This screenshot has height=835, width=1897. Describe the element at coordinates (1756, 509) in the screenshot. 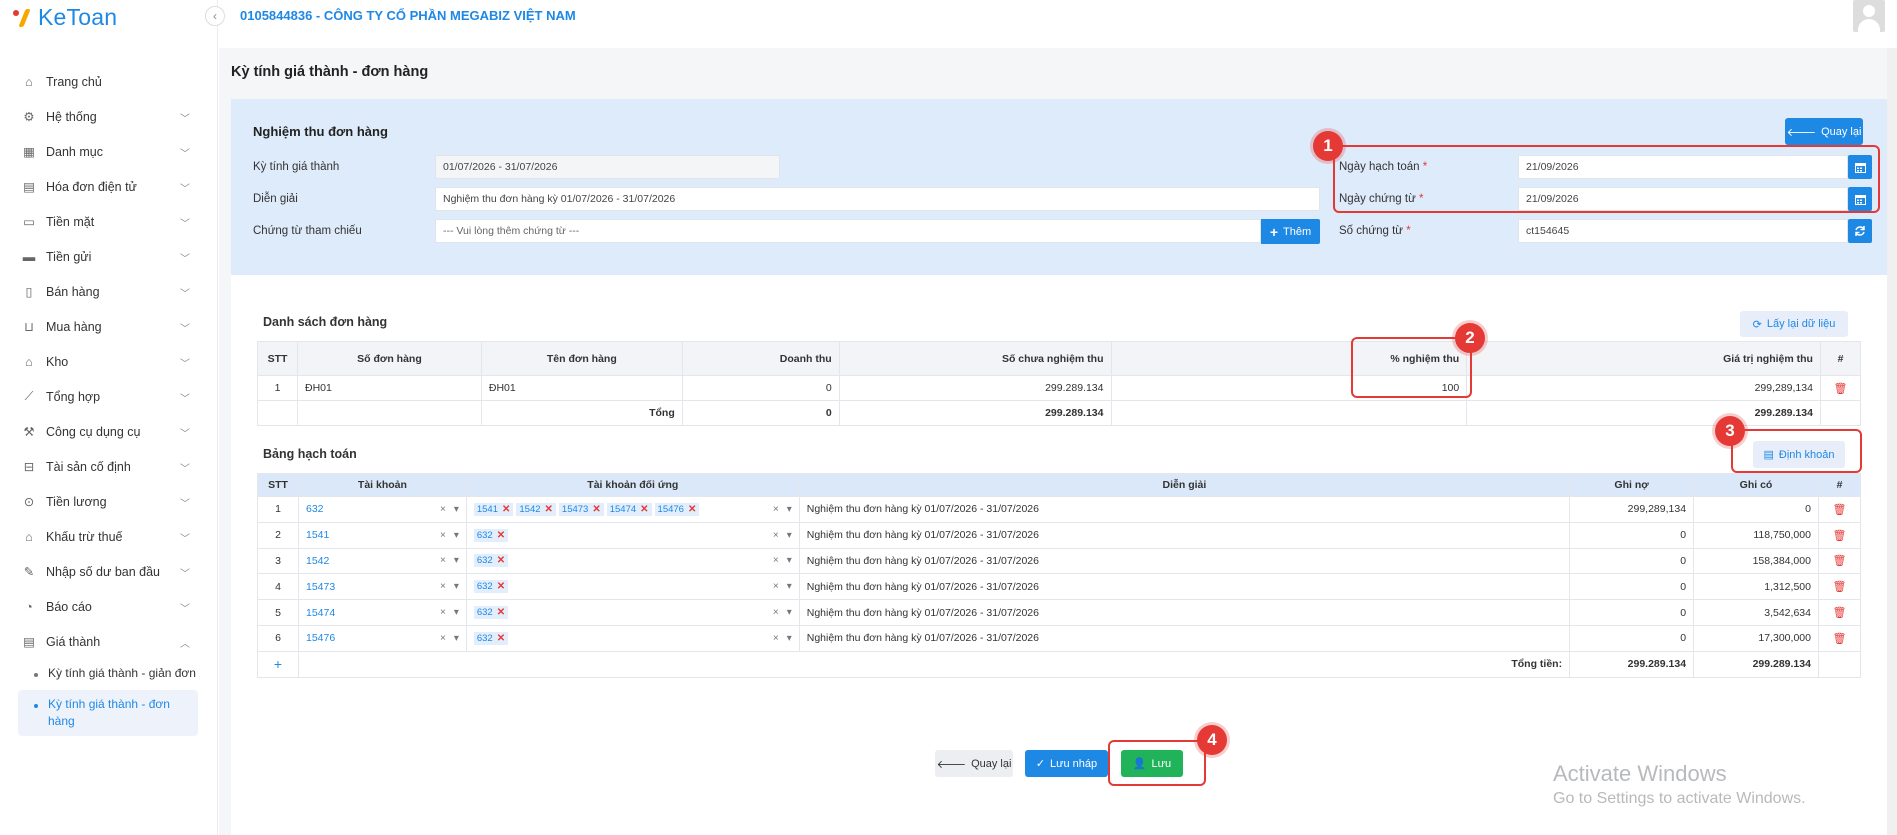

I see `credit-input: 0` at that location.